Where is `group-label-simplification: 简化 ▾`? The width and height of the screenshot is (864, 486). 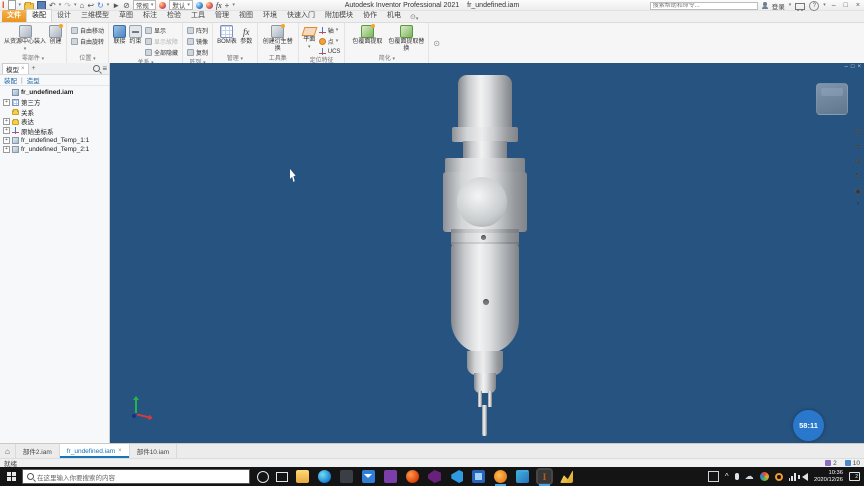
group-label-simplification: 简化 ▾ is located at coordinates (386, 58).